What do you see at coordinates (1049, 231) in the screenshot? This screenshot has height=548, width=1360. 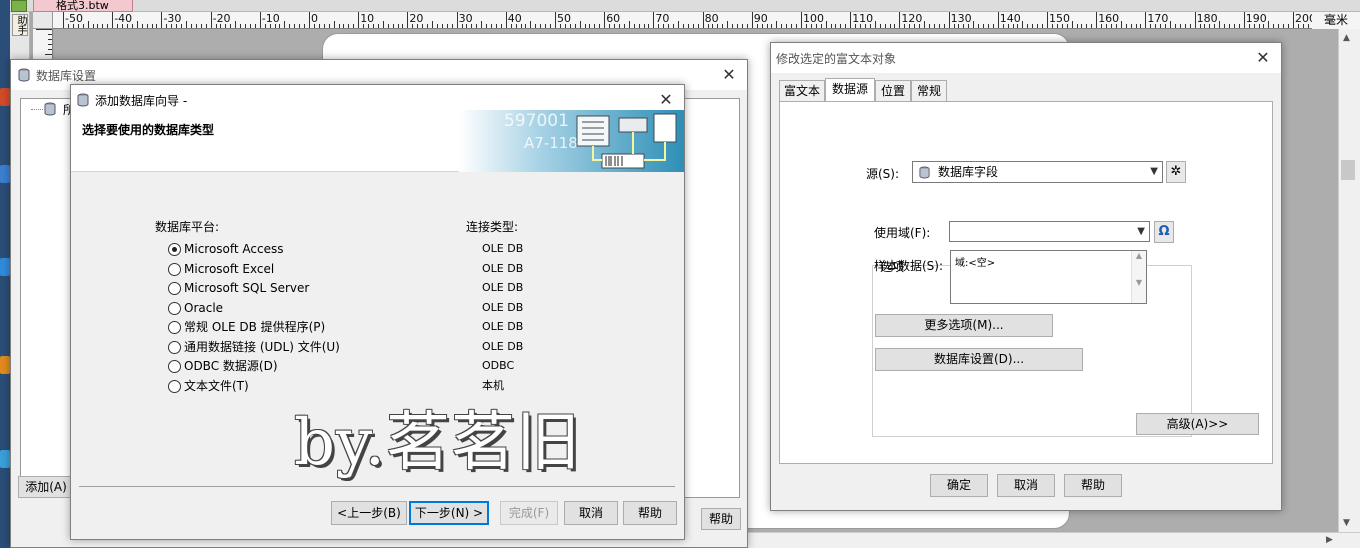 I see `use-domain-combo: ▼` at bounding box center [1049, 231].